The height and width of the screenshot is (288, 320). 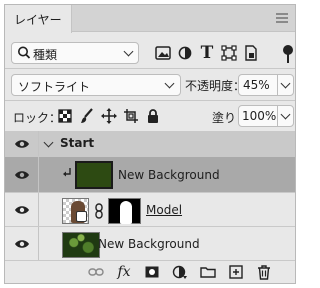 I want to click on lock-label: ロック：, so click(x=37, y=118).